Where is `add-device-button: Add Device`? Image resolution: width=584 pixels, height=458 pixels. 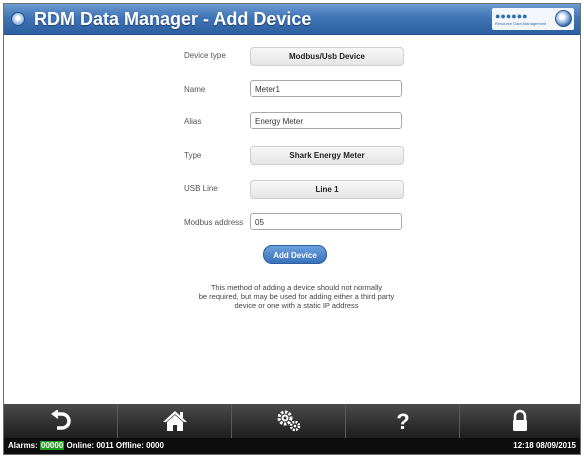 add-device-button: Add Device is located at coordinates (295, 254).